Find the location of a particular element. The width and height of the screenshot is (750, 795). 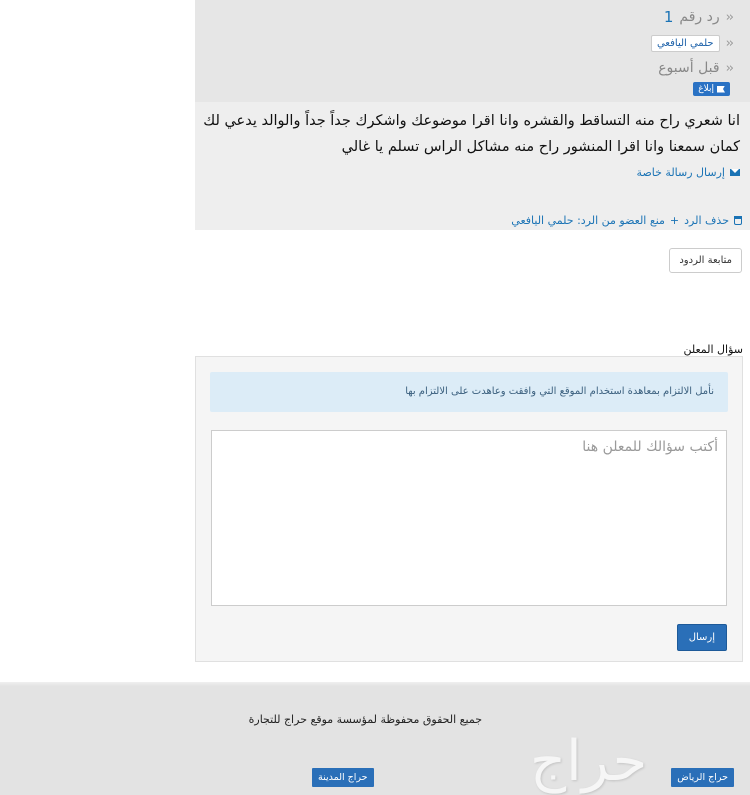

reply-author-row: ‹‹ حلمي اليافعي is located at coordinates (692, 43).